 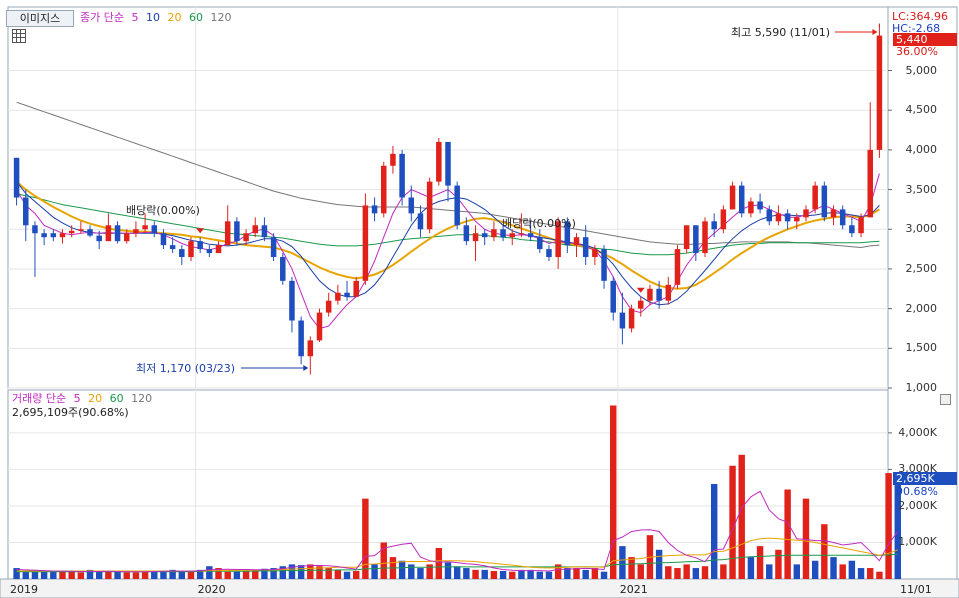 What do you see at coordinates (211, 589) in the screenshot?
I see `x-tick-label: 2020` at bounding box center [211, 589].